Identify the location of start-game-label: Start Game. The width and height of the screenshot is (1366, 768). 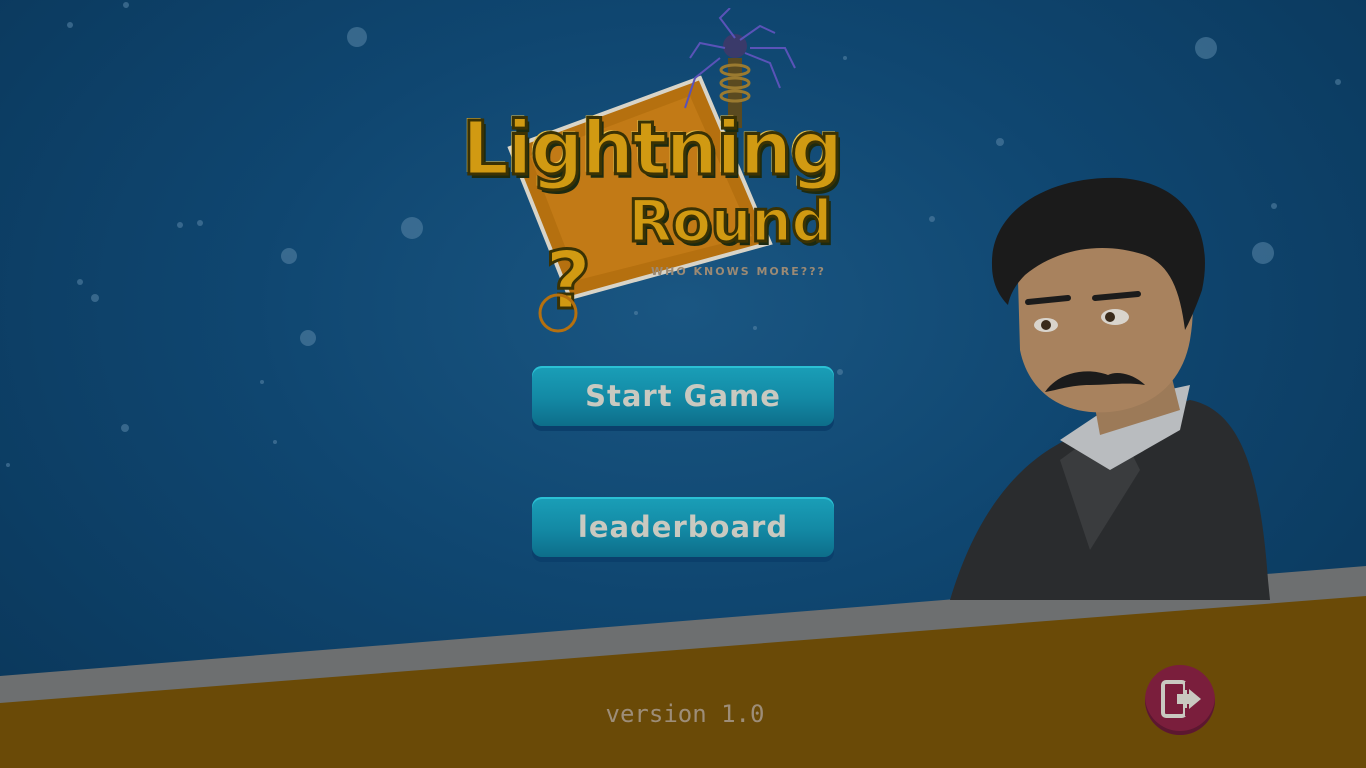
(683, 396).